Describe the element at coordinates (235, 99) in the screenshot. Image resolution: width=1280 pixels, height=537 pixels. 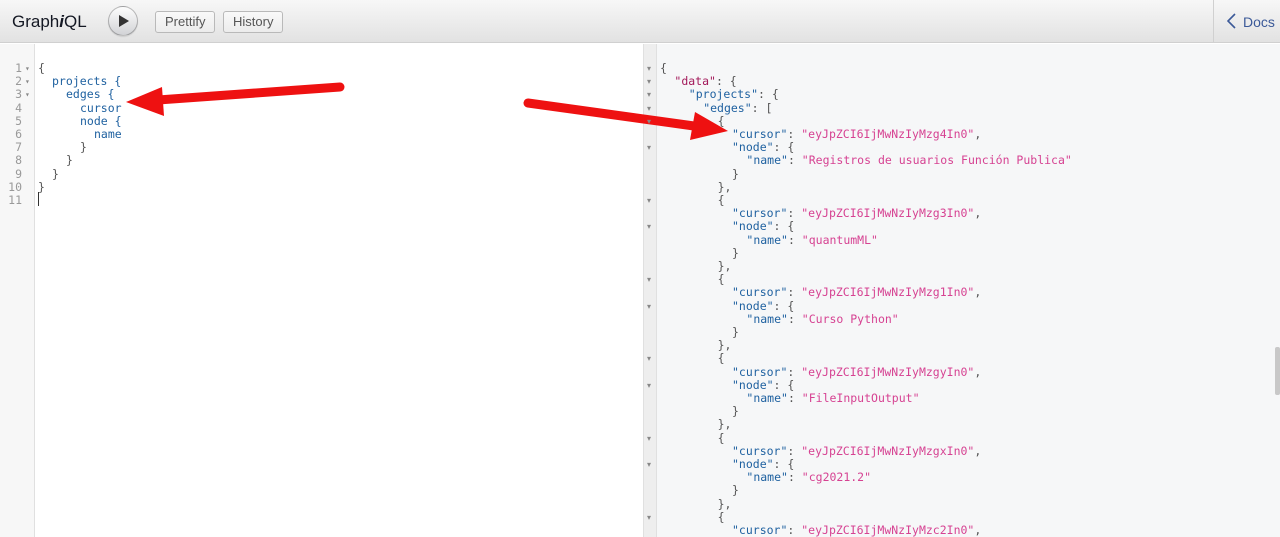
I see `red-arrow-left` at that location.